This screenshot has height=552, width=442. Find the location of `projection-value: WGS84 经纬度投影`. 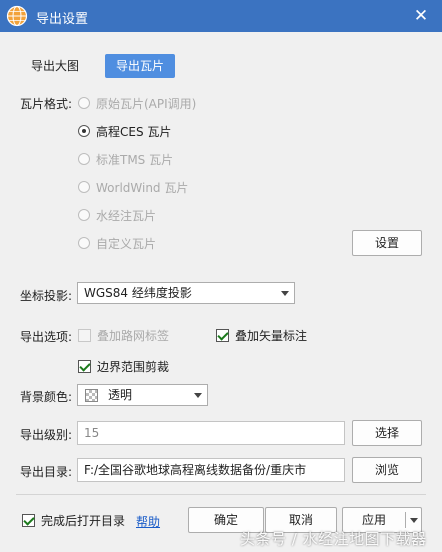

projection-value: WGS84 经纬度投影 is located at coordinates (138, 293).